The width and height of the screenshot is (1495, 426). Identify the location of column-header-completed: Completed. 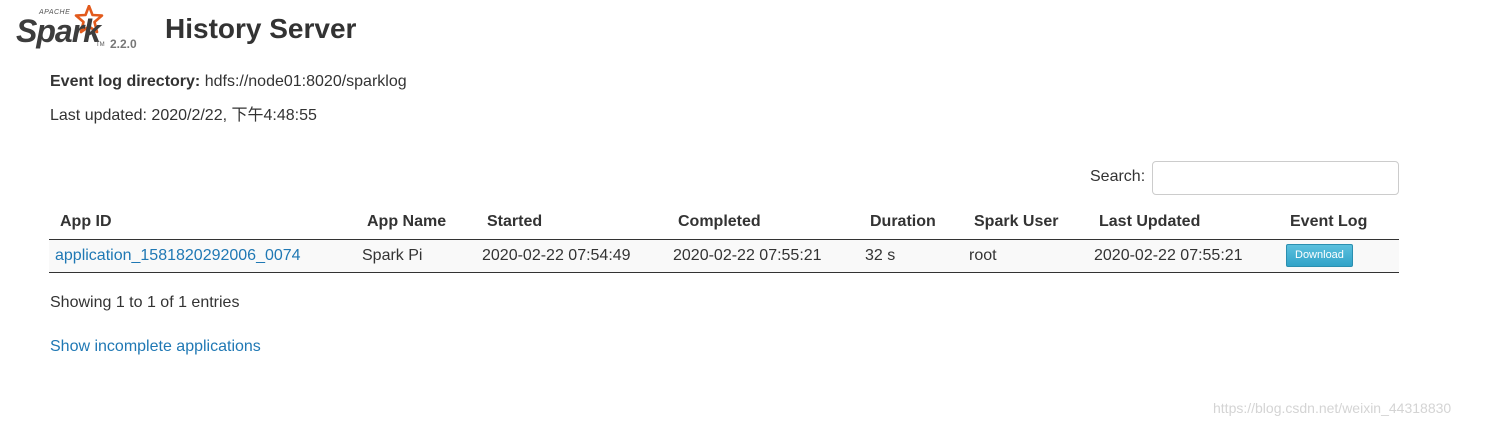
(769, 223).